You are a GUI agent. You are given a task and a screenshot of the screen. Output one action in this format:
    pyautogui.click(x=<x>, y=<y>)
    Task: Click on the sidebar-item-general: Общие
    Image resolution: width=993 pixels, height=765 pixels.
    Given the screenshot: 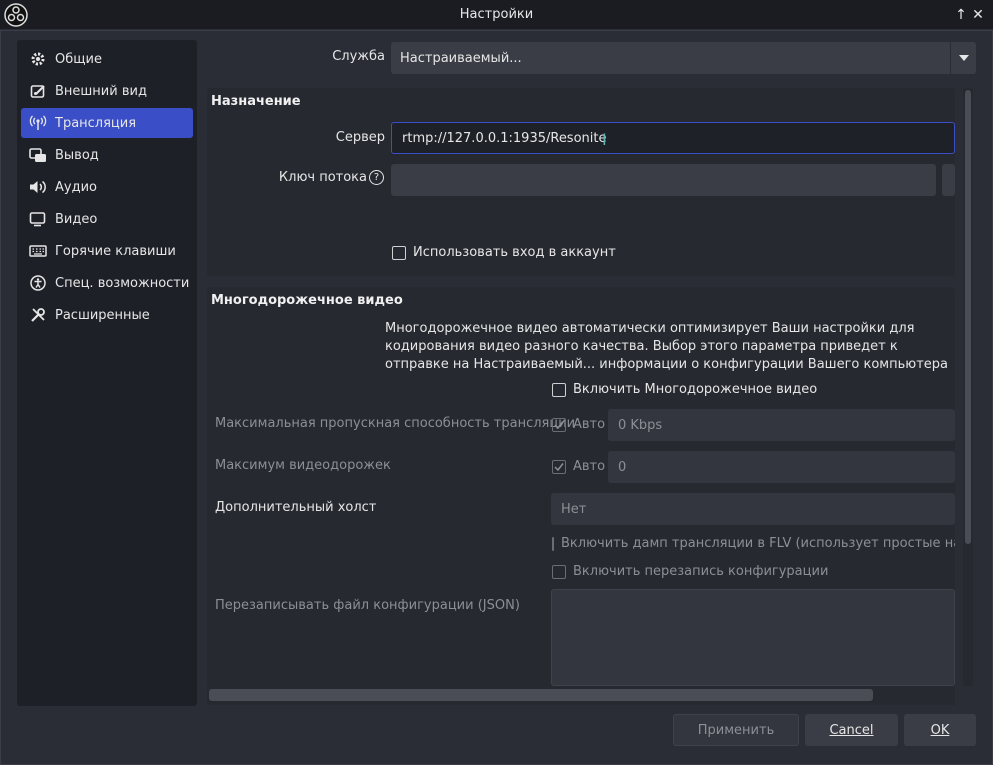 What is the action you would take?
    pyautogui.click(x=107, y=59)
    